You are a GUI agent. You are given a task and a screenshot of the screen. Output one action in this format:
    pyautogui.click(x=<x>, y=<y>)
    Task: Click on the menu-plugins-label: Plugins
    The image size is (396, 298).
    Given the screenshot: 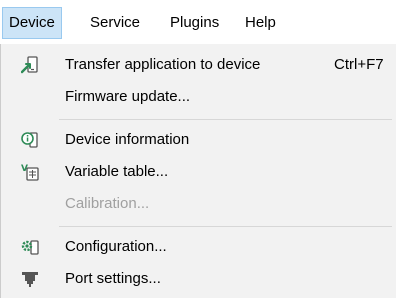 What is the action you would take?
    pyautogui.click(x=195, y=22)
    